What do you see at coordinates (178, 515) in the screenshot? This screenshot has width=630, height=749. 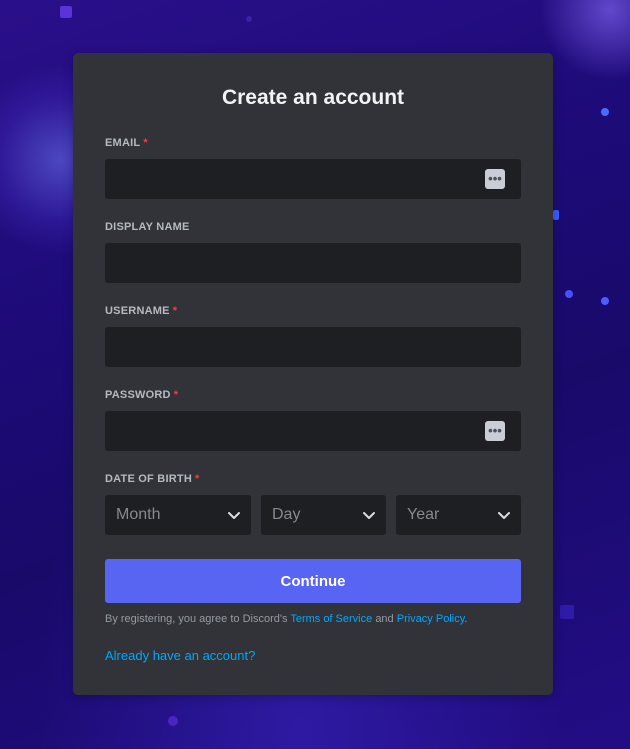 I see `month-select: Month` at bounding box center [178, 515].